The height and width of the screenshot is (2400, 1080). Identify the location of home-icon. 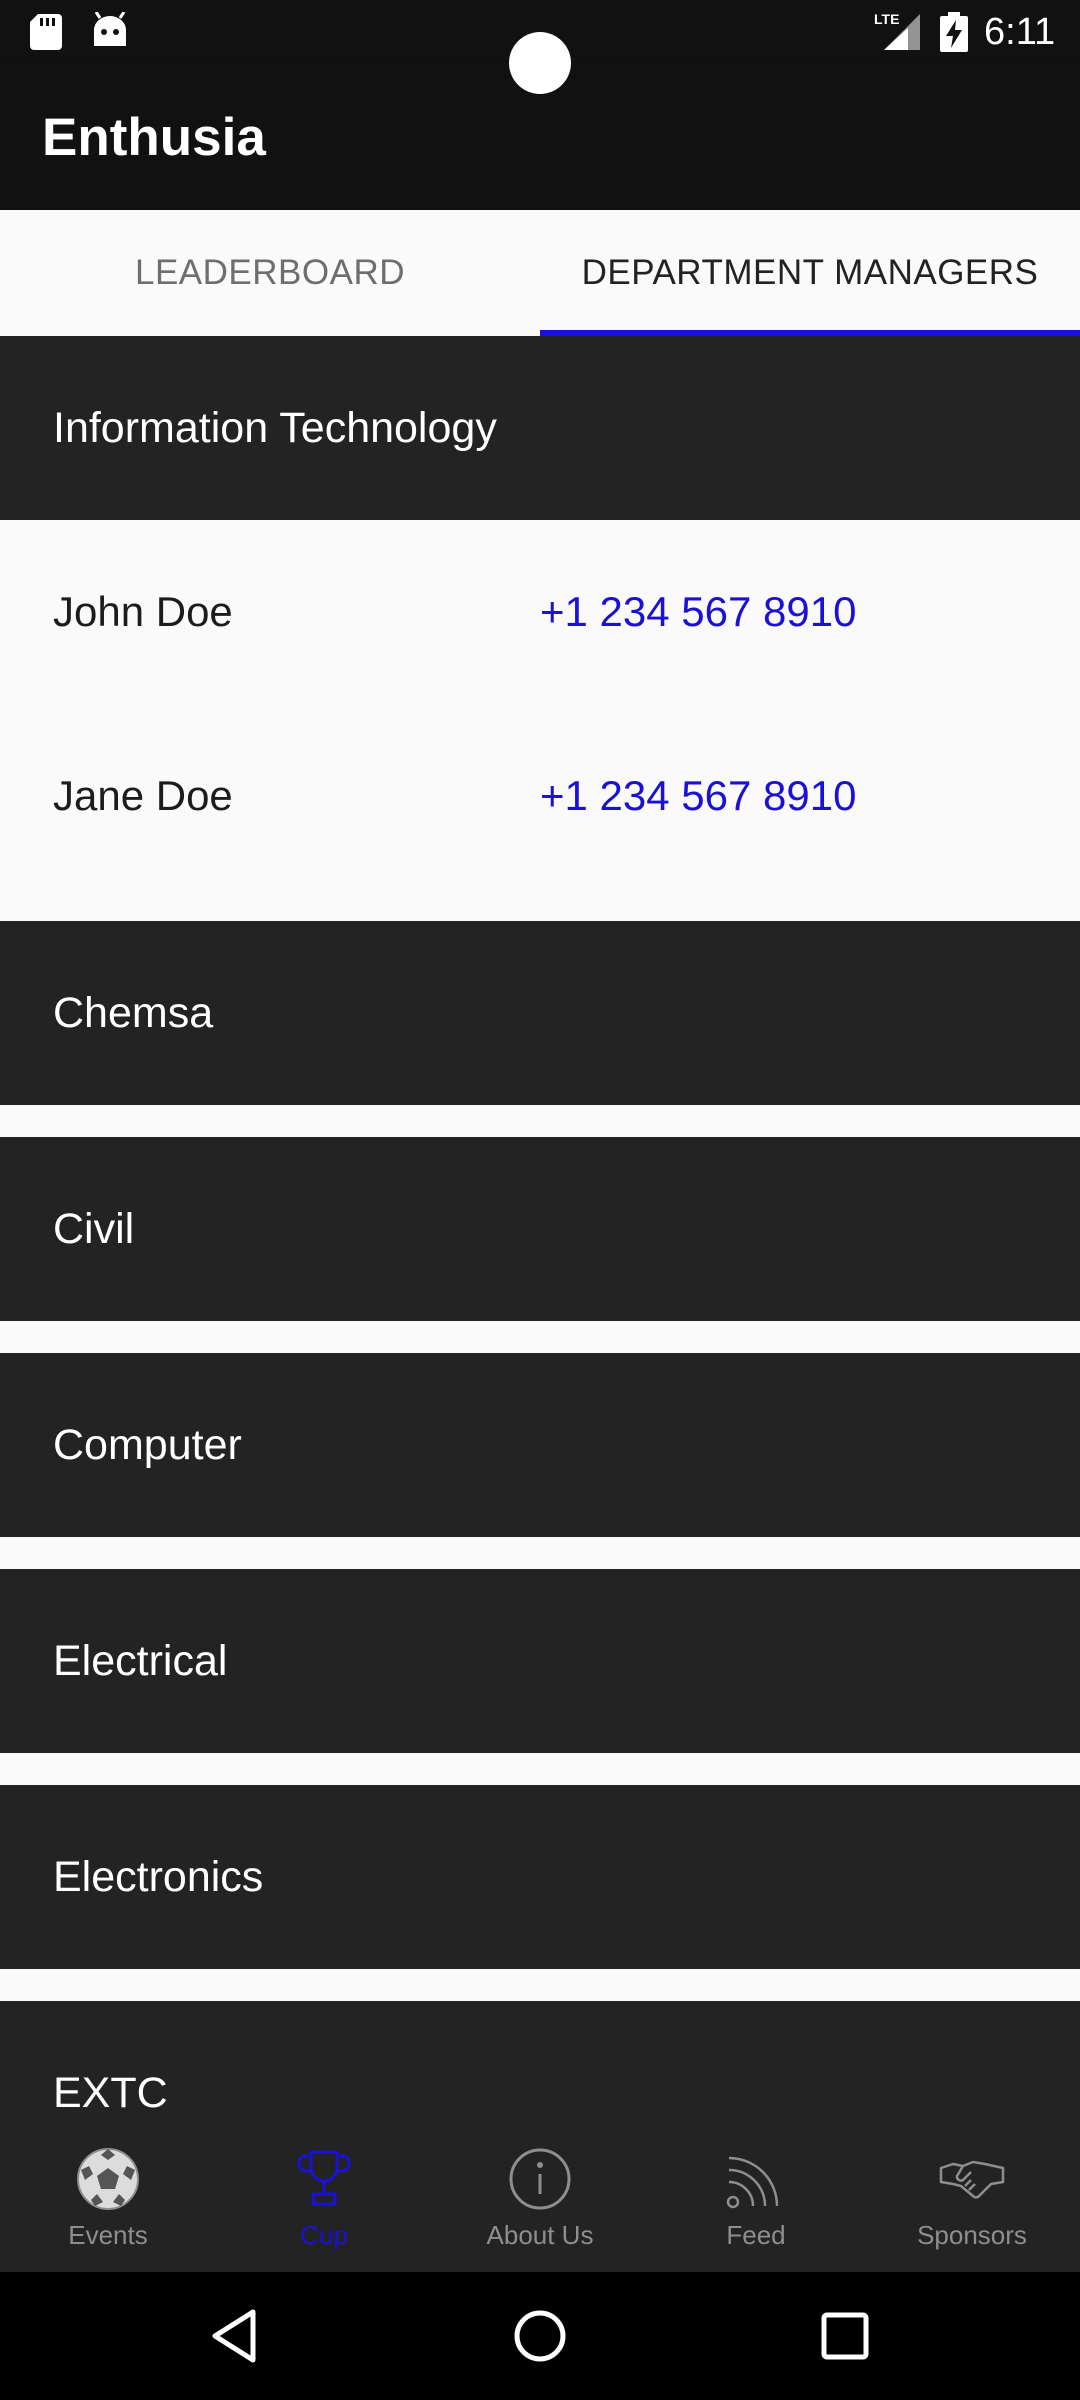
(540, 2336).